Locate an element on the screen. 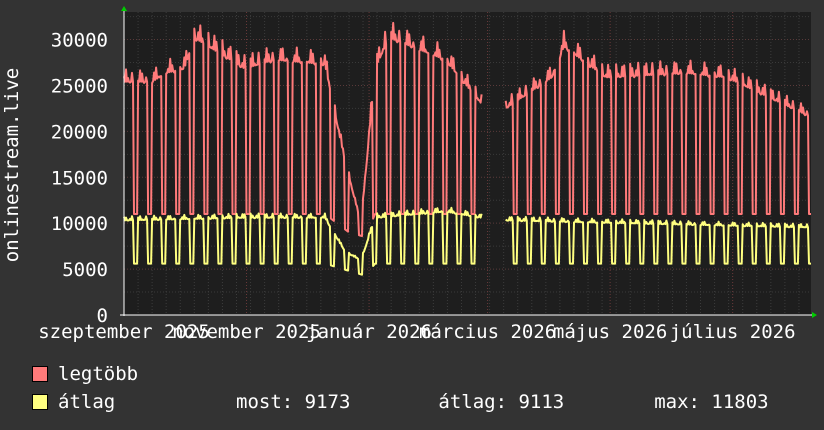 The height and width of the screenshot is (430, 824). x-tick-label: május 2026 is located at coordinates (610, 332).